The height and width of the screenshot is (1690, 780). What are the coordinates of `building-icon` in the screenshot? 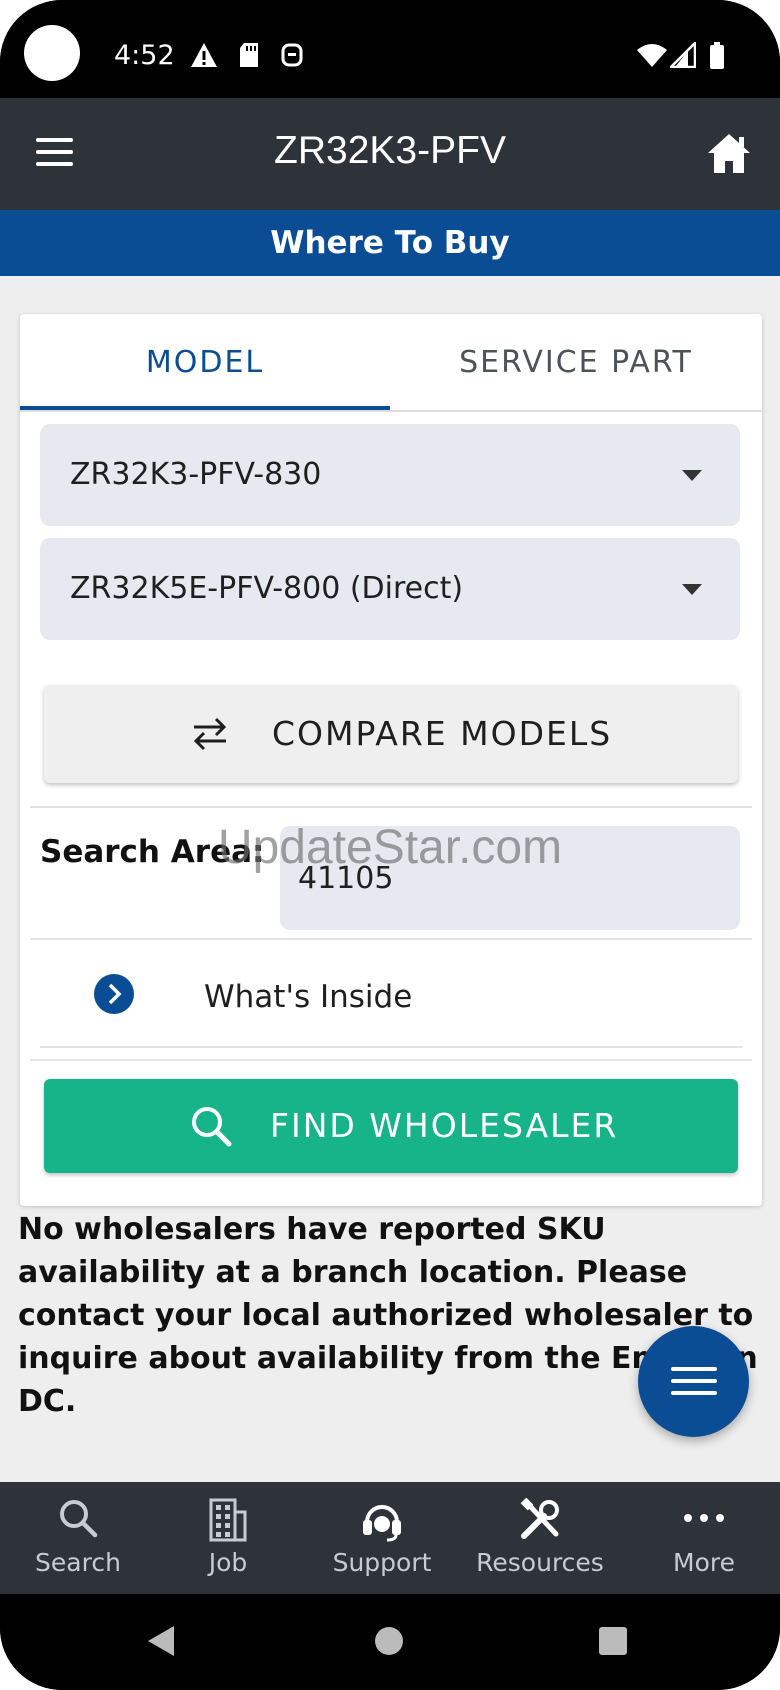 It's located at (228, 1520).